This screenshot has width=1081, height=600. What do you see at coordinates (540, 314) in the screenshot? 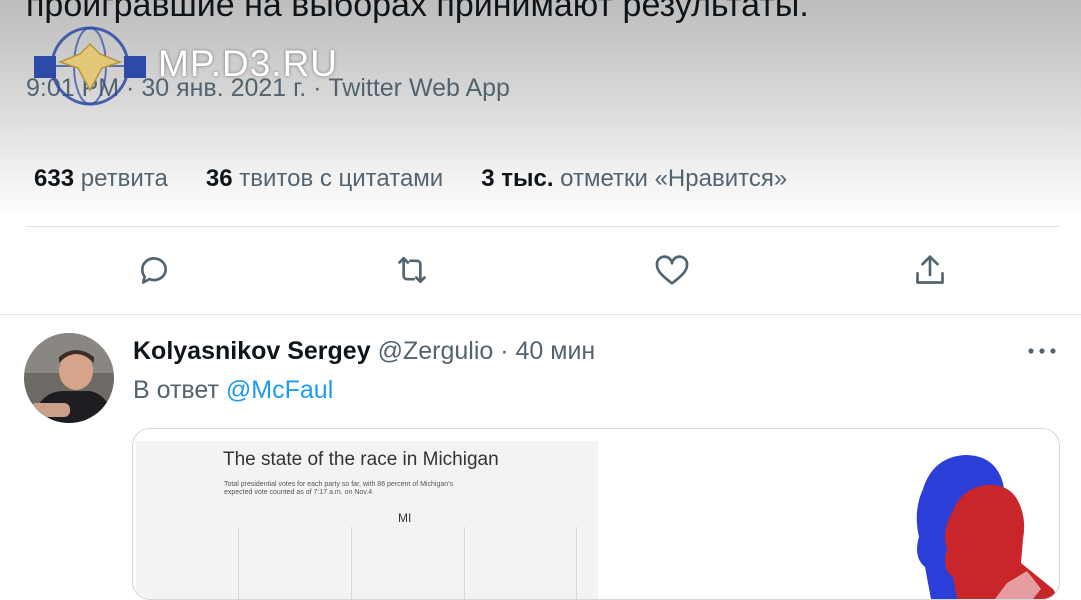
I see `divider-thread` at bounding box center [540, 314].